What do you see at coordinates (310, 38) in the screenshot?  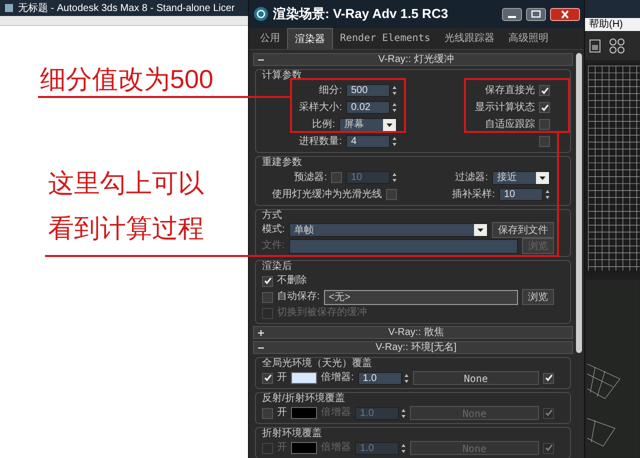 I see `tab: 渲染器` at bounding box center [310, 38].